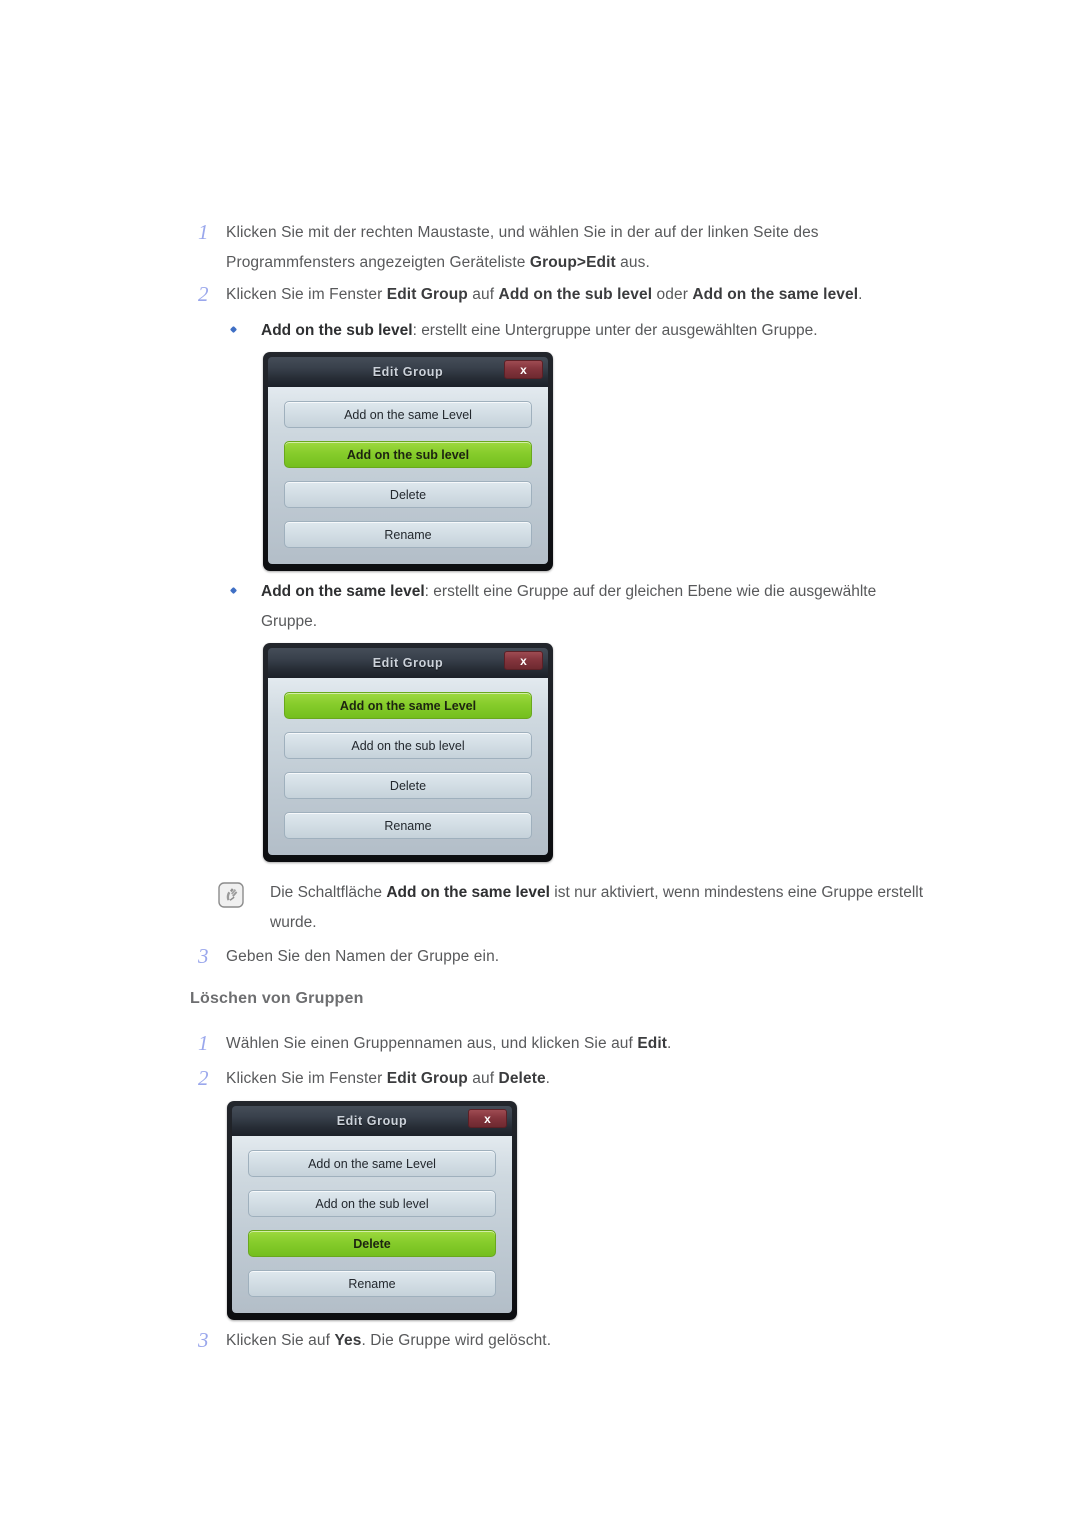 The width and height of the screenshot is (1080, 1527). I want to click on step-2-sublevel: Add on the sub level, so click(575, 294).